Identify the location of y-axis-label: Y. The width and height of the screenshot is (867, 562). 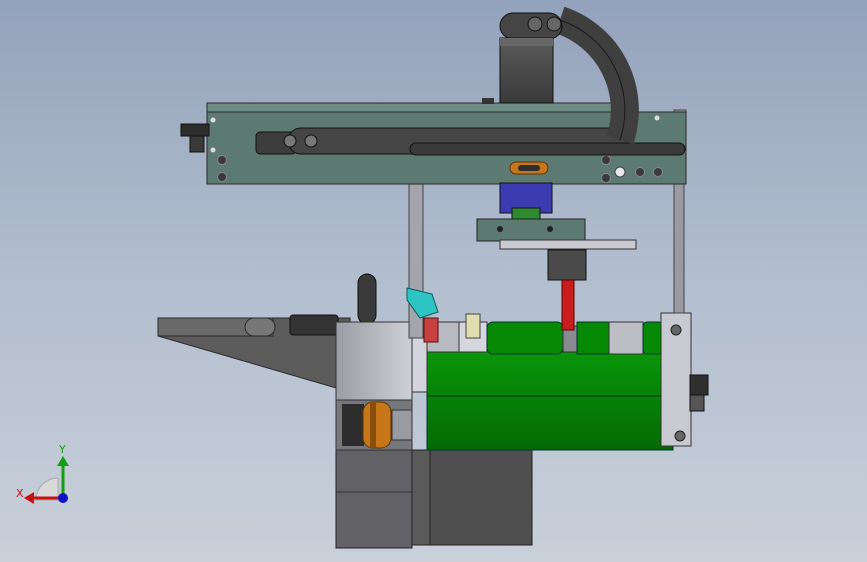
(62, 449).